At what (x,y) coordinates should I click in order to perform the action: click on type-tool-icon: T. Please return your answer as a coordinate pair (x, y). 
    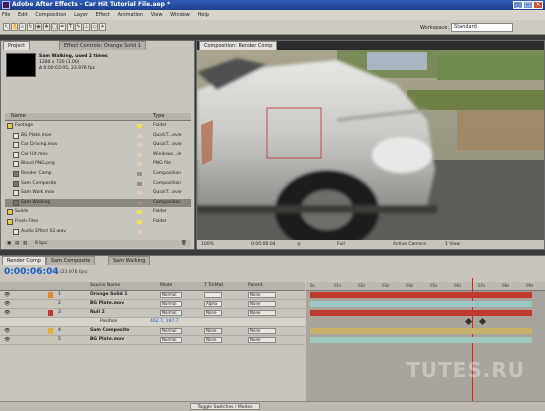
    Looking at the image, I should click on (70, 27).